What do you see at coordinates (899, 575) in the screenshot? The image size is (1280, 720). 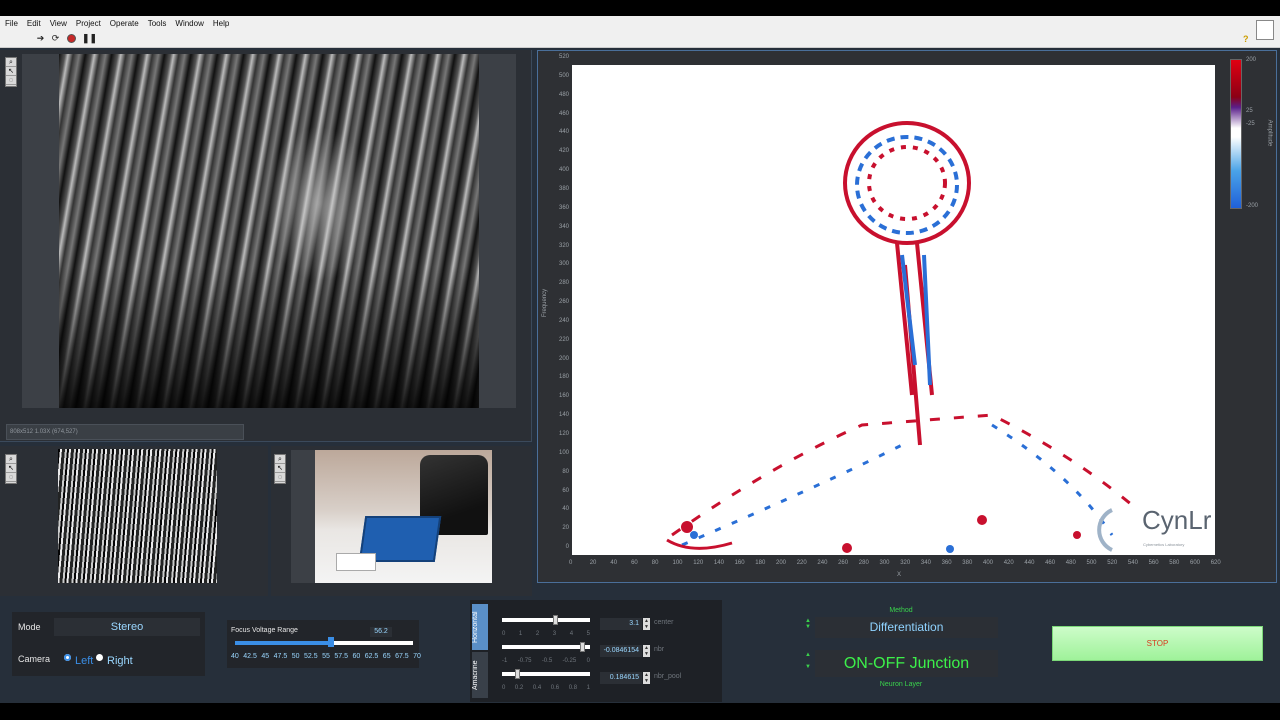 I see `x-axis-label: X` at bounding box center [899, 575].